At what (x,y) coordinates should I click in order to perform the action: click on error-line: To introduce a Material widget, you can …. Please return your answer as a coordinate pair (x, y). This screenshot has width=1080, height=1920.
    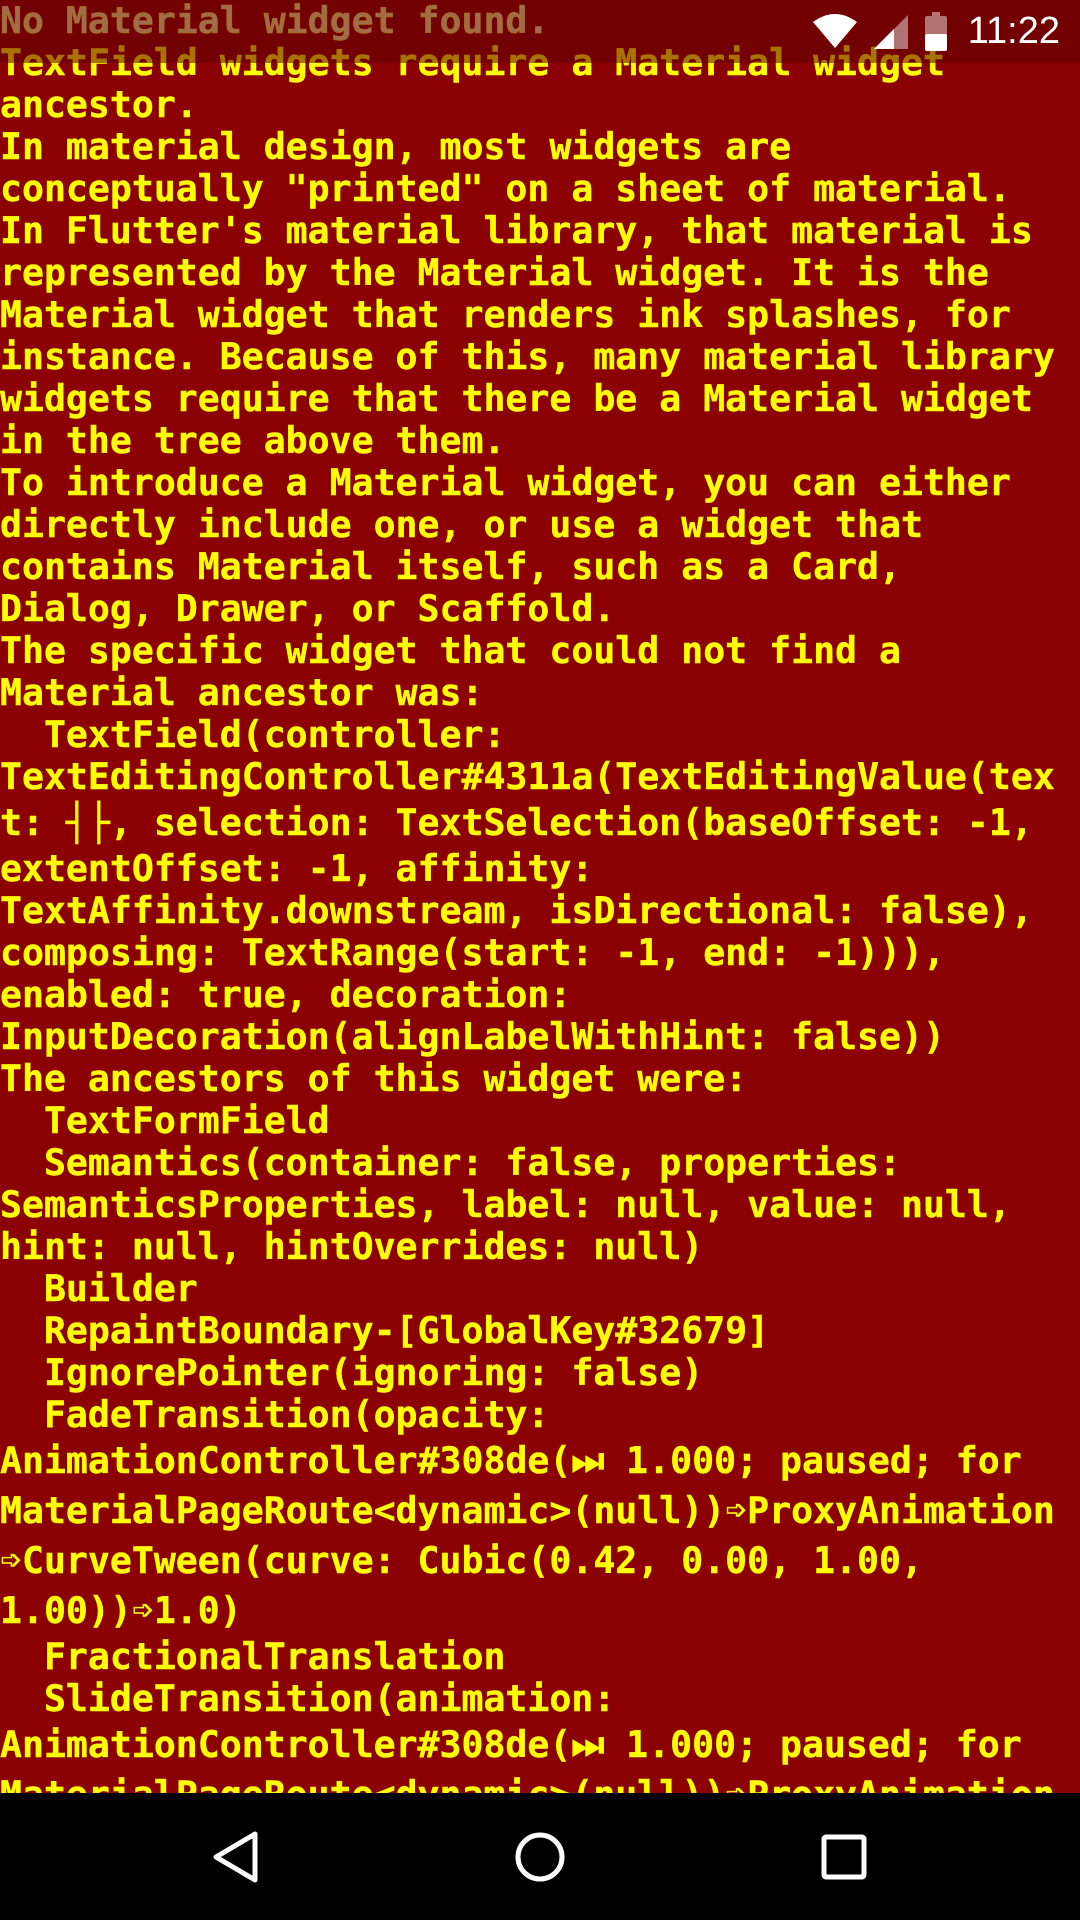
    Looking at the image, I should click on (505, 482).